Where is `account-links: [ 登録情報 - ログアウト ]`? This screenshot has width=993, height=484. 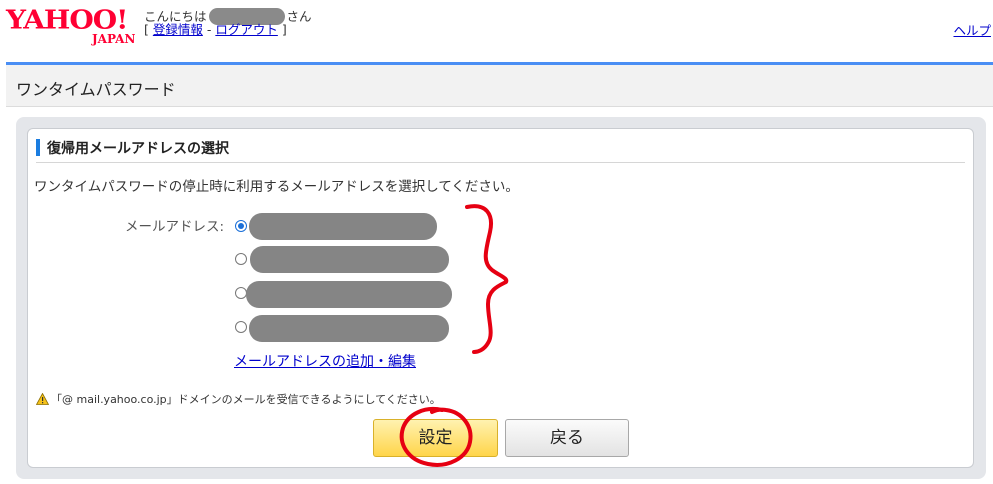 account-links: [ 登録情報 - ログアウト ] is located at coordinates (215, 30).